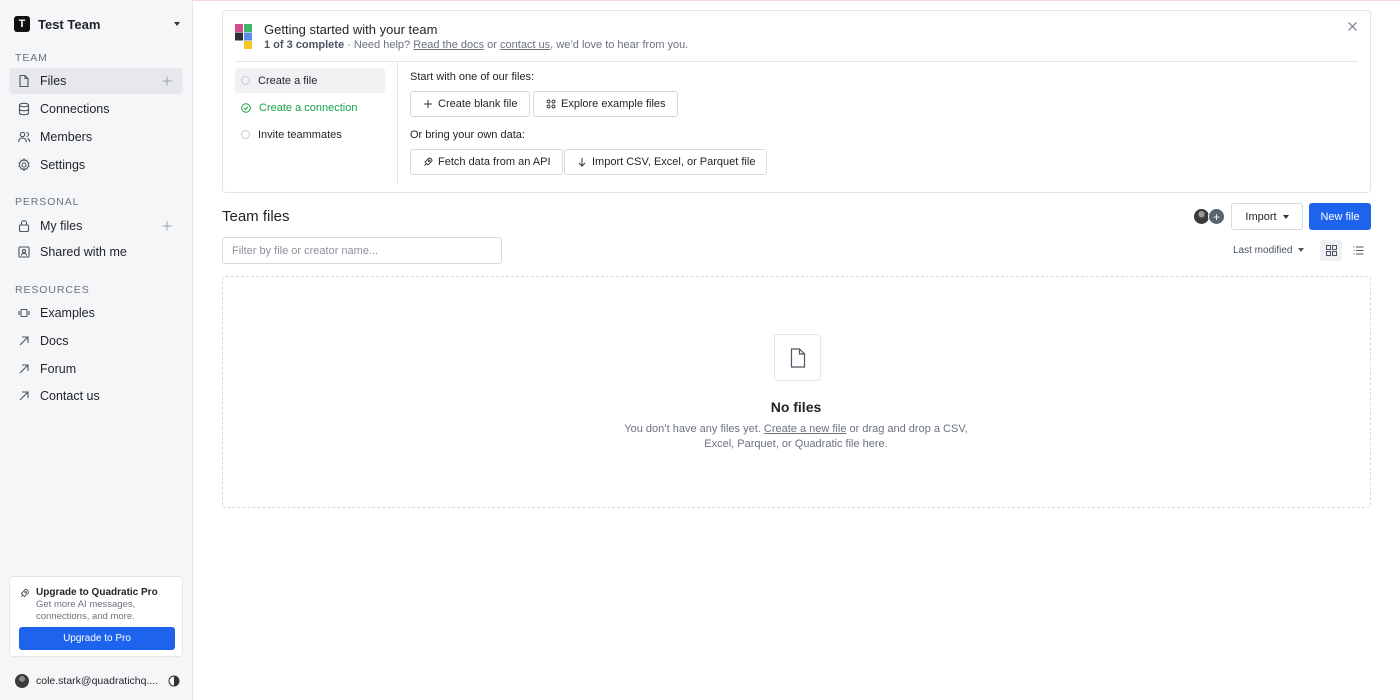 This screenshot has height=700, width=1400. I want to click on sidebar-item-settings: Settings, so click(96, 165).